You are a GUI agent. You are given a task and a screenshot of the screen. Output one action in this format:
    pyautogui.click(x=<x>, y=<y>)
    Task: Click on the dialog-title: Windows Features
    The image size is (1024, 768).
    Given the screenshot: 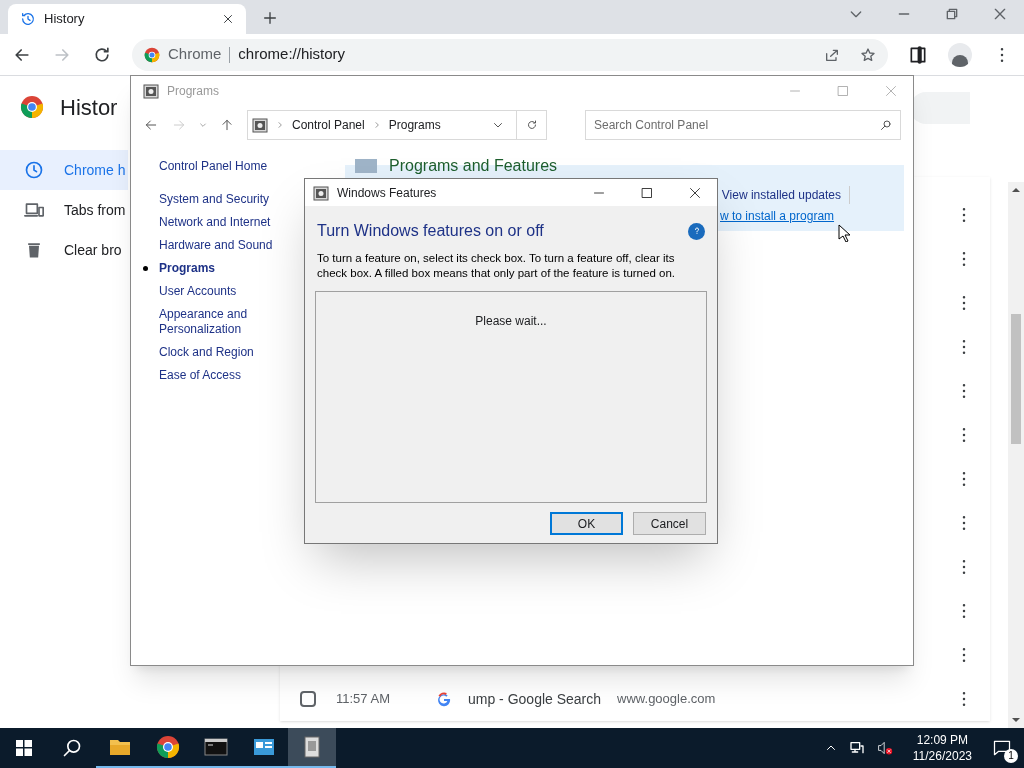 What is the action you would take?
    pyautogui.click(x=387, y=193)
    